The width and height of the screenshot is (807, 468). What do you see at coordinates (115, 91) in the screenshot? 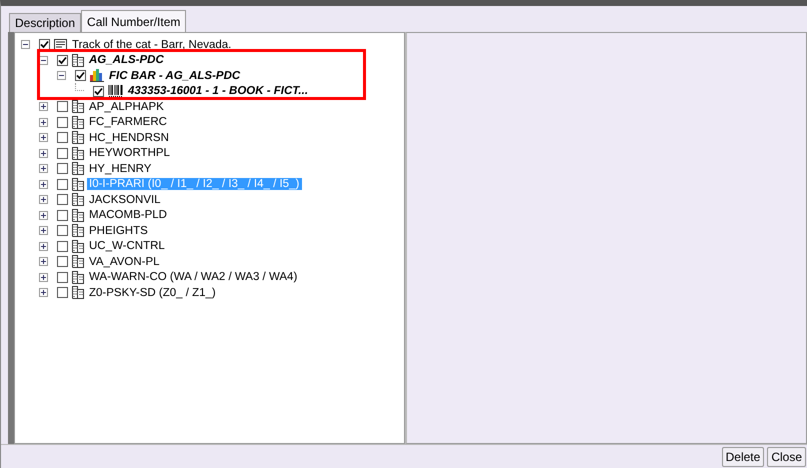
I see `barcode-icon` at bounding box center [115, 91].